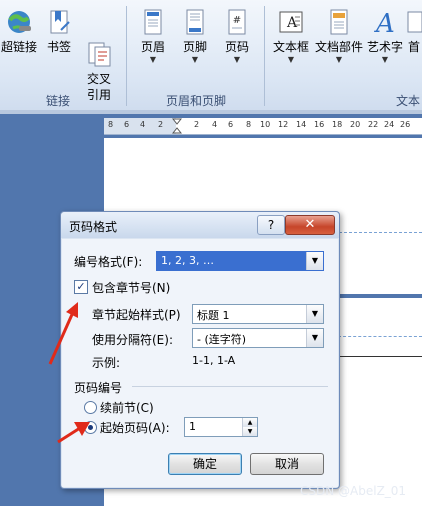 The height and width of the screenshot is (506, 422). Describe the element at coordinates (414, 22) in the screenshot. I see `dropcap-icon` at that location.